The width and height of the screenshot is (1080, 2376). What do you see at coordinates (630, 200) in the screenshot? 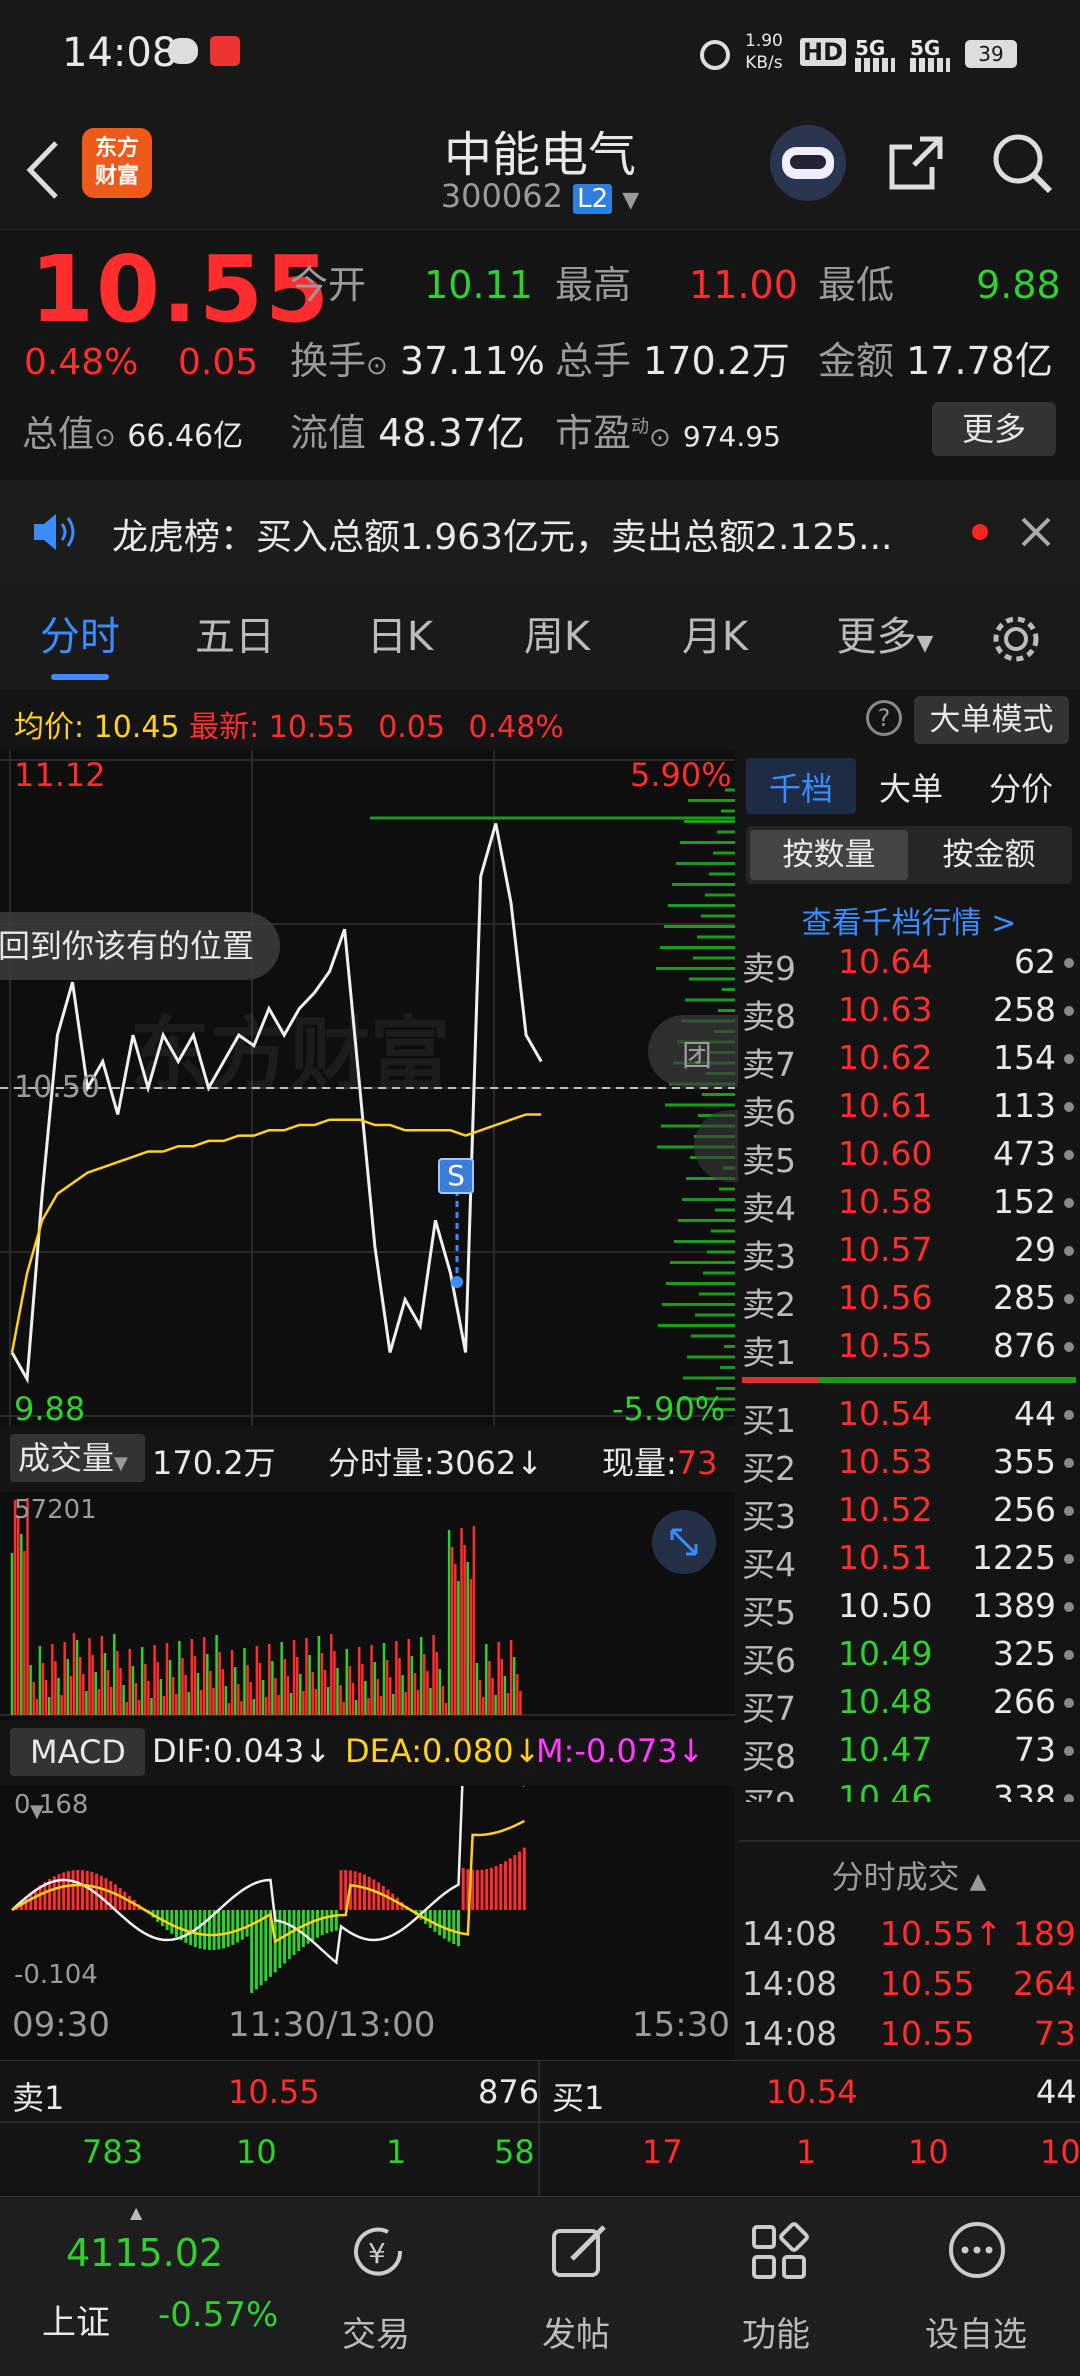
I see `chevron-down-icon: ▼` at bounding box center [630, 200].